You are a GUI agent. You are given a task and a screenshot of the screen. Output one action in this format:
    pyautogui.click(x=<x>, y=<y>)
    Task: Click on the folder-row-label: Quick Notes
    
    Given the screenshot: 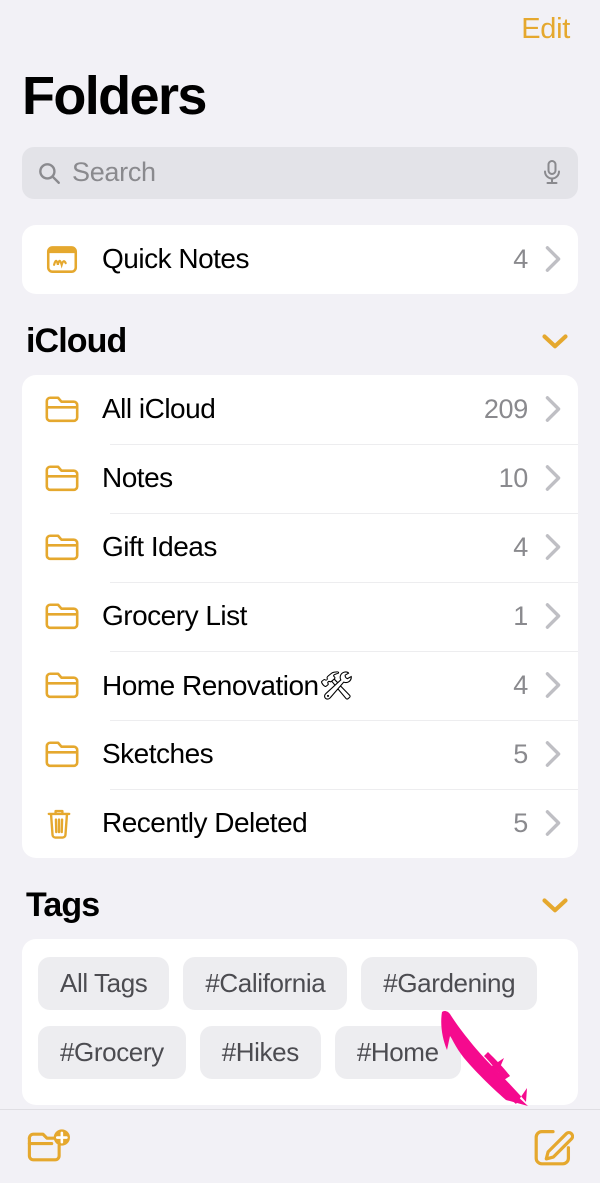 What is the action you would take?
    pyautogui.click(x=176, y=259)
    